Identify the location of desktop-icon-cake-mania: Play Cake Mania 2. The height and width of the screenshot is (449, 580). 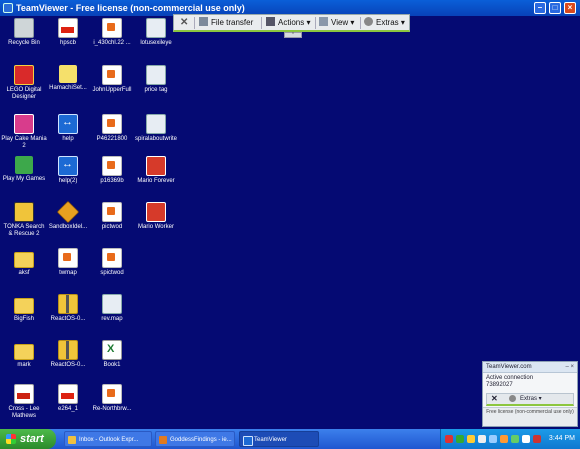
(24, 132).